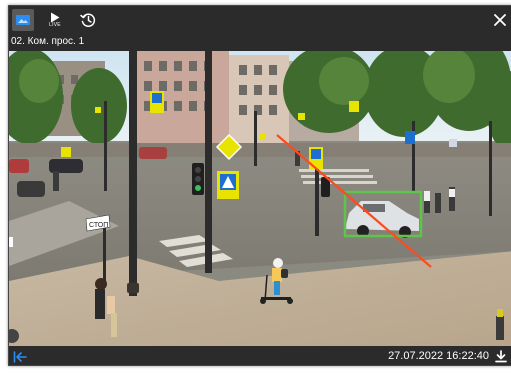  What do you see at coordinates (55, 20) in the screenshot?
I see `live-mode-button: LIVE` at bounding box center [55, 20].